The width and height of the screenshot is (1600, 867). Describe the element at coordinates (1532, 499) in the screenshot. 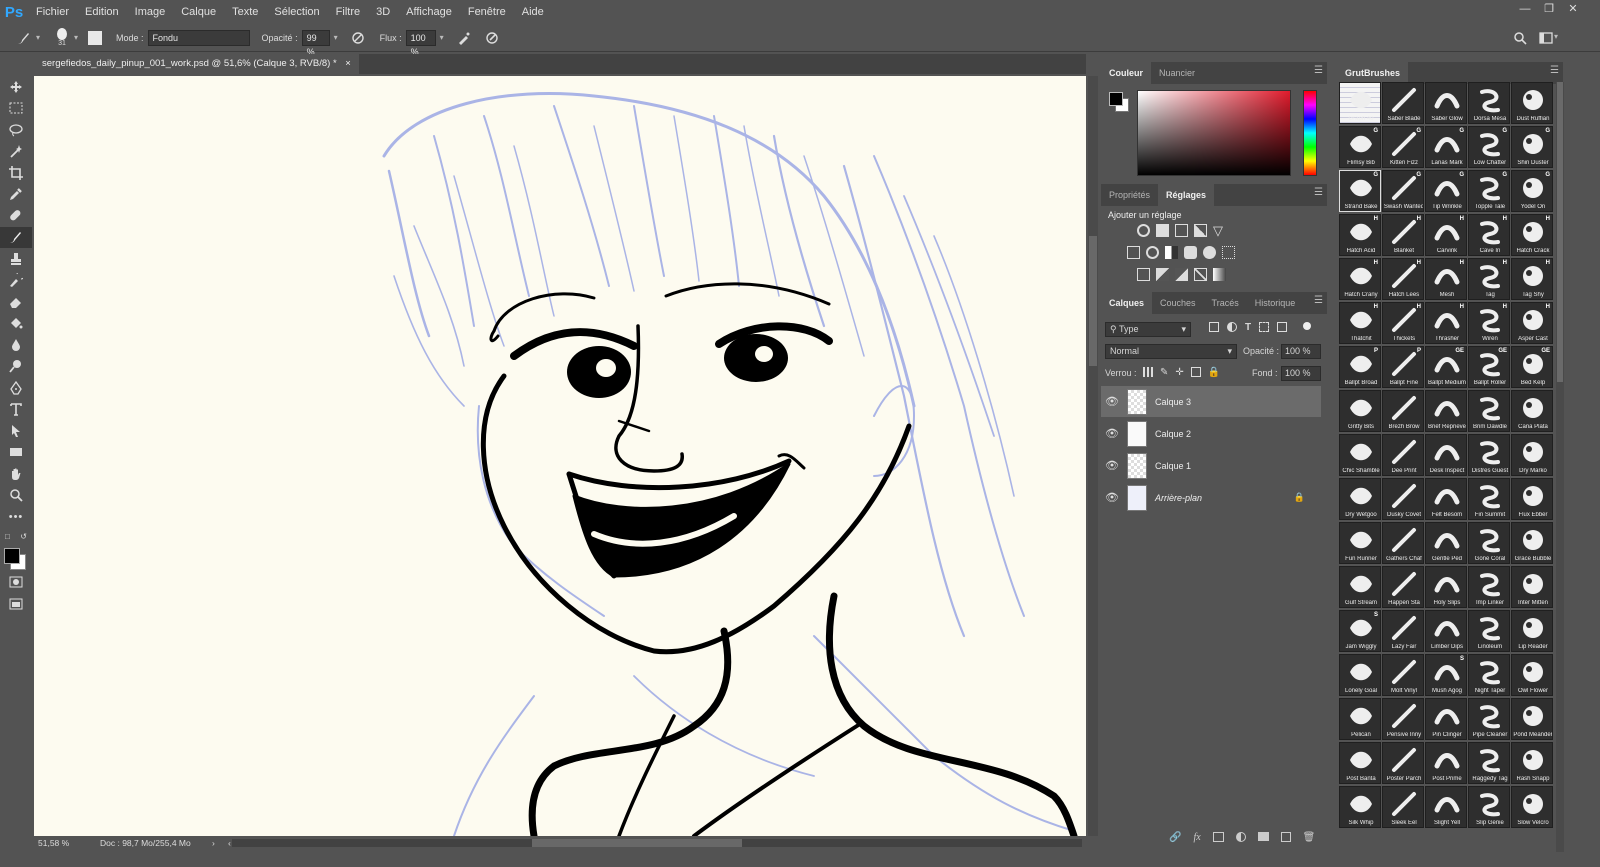

I see `brush-tile: Flux Ebber` at that location.